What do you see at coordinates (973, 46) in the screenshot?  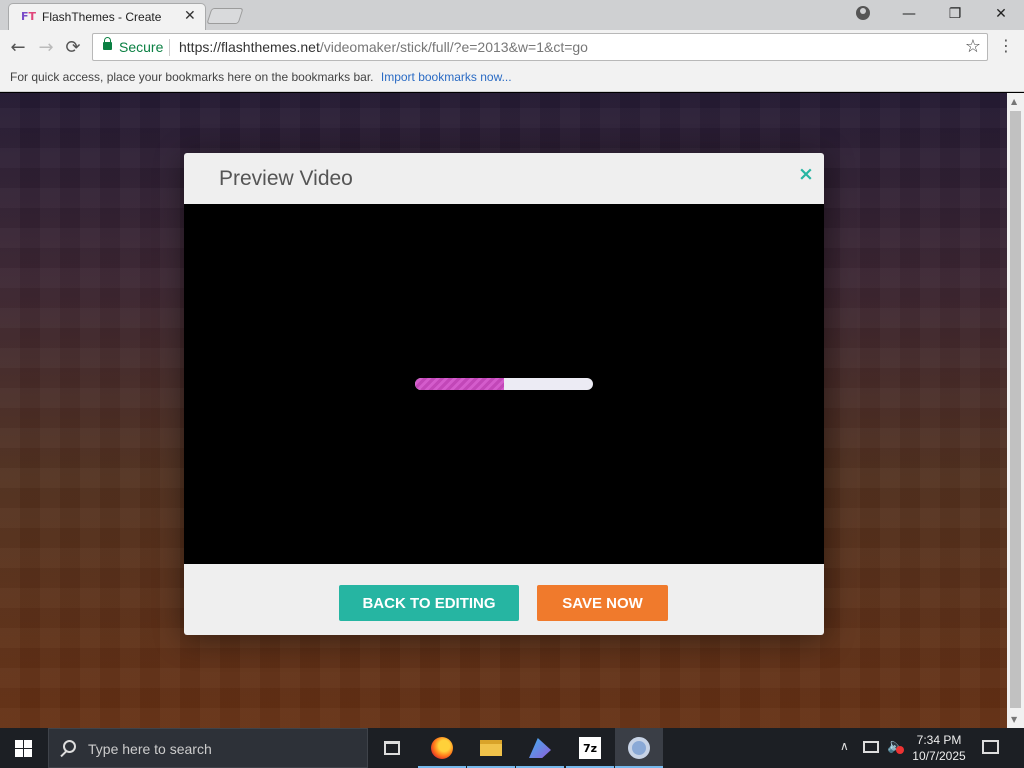 I see `bookmark-star-icon: ☆` at bounding box center [973, 46].